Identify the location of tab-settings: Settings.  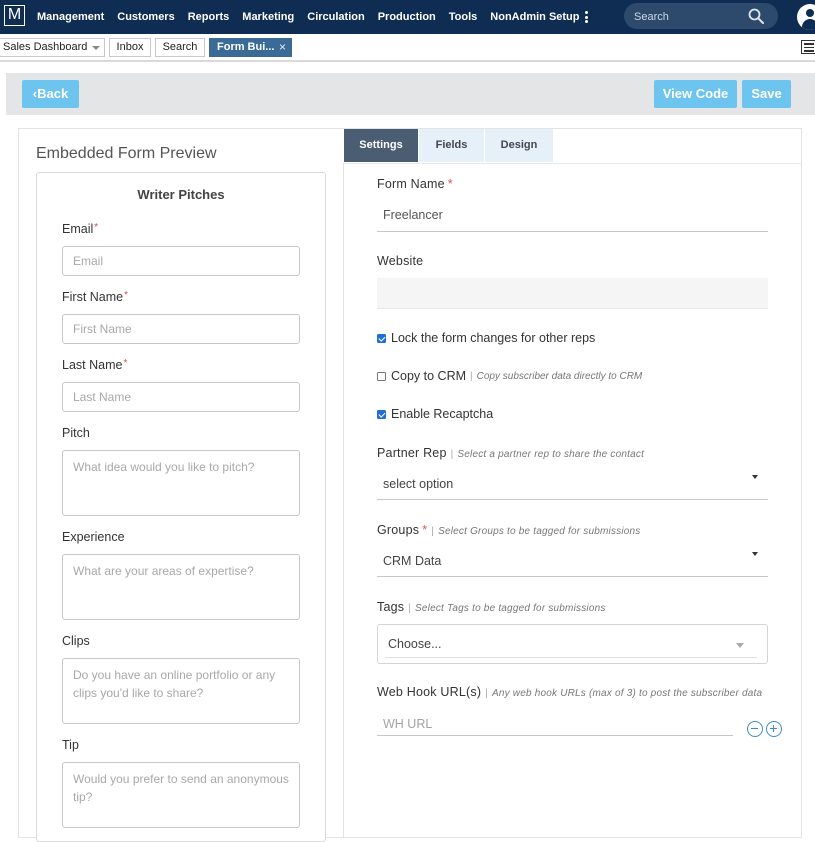
(381, 145).